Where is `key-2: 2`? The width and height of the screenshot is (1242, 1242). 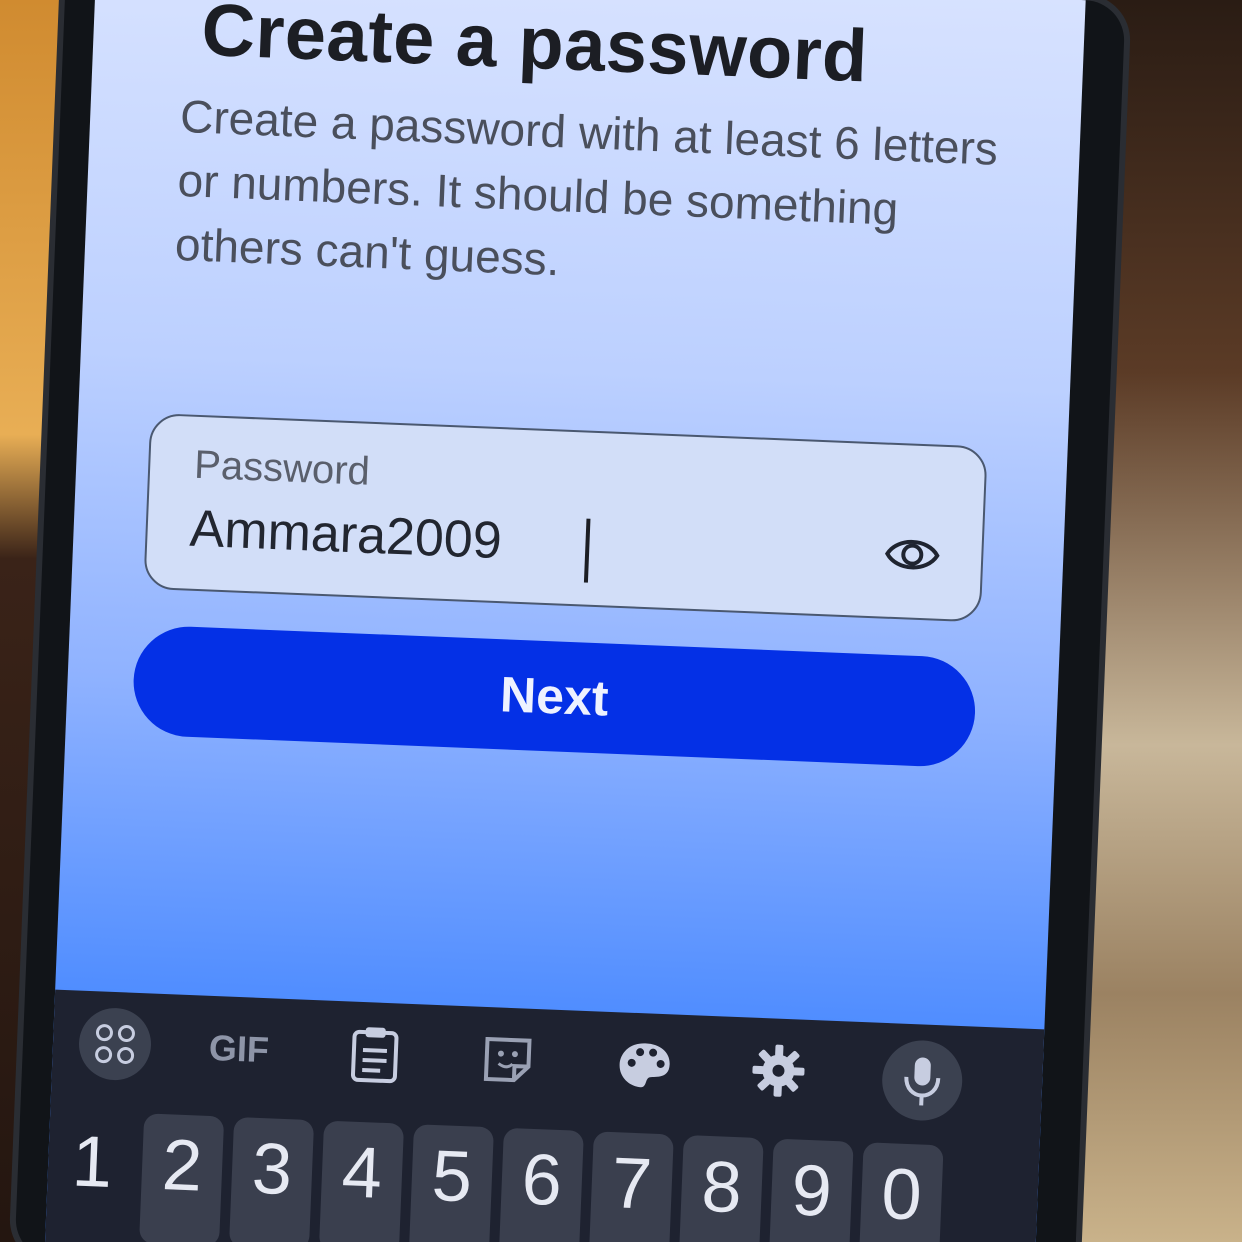
key-2: 2 is located at coordinates (182, 1177).